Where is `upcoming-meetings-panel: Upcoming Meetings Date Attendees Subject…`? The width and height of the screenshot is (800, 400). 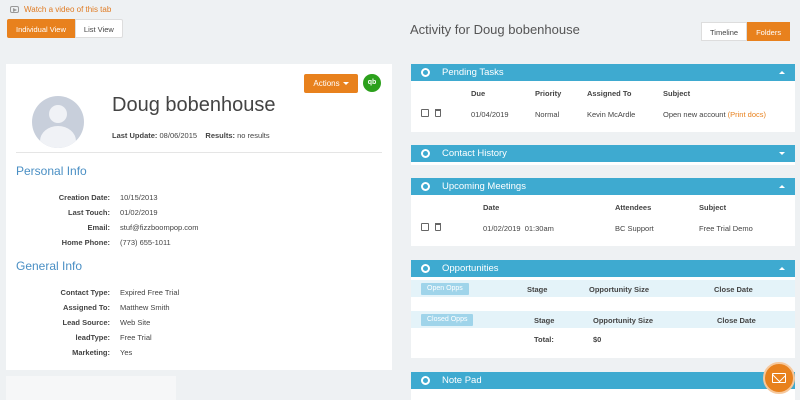 upcoming-meetings-panel: Upcoming Meetings Date Attendees Subject… is located at coordinates (603, 212).